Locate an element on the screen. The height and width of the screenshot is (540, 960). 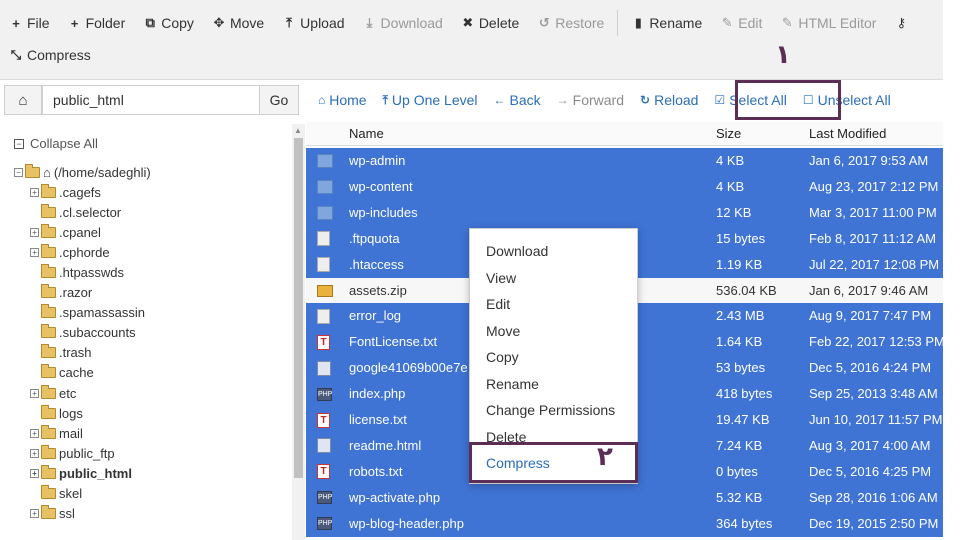
nav-link-label: Forward is located at coordinates (598, 100).